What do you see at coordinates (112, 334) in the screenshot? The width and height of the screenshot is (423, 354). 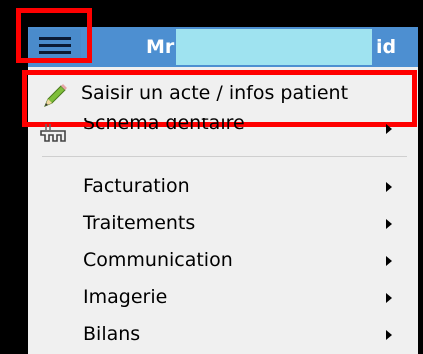 I see `menu-item-label: Bilans` at bounding box center [112, 334].